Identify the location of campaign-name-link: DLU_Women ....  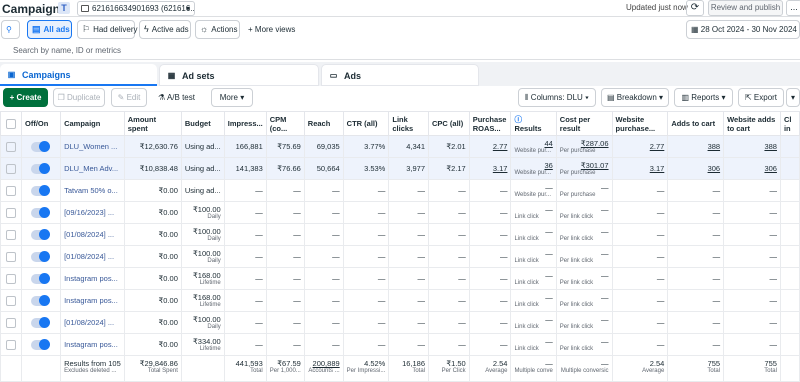
(92, 146).